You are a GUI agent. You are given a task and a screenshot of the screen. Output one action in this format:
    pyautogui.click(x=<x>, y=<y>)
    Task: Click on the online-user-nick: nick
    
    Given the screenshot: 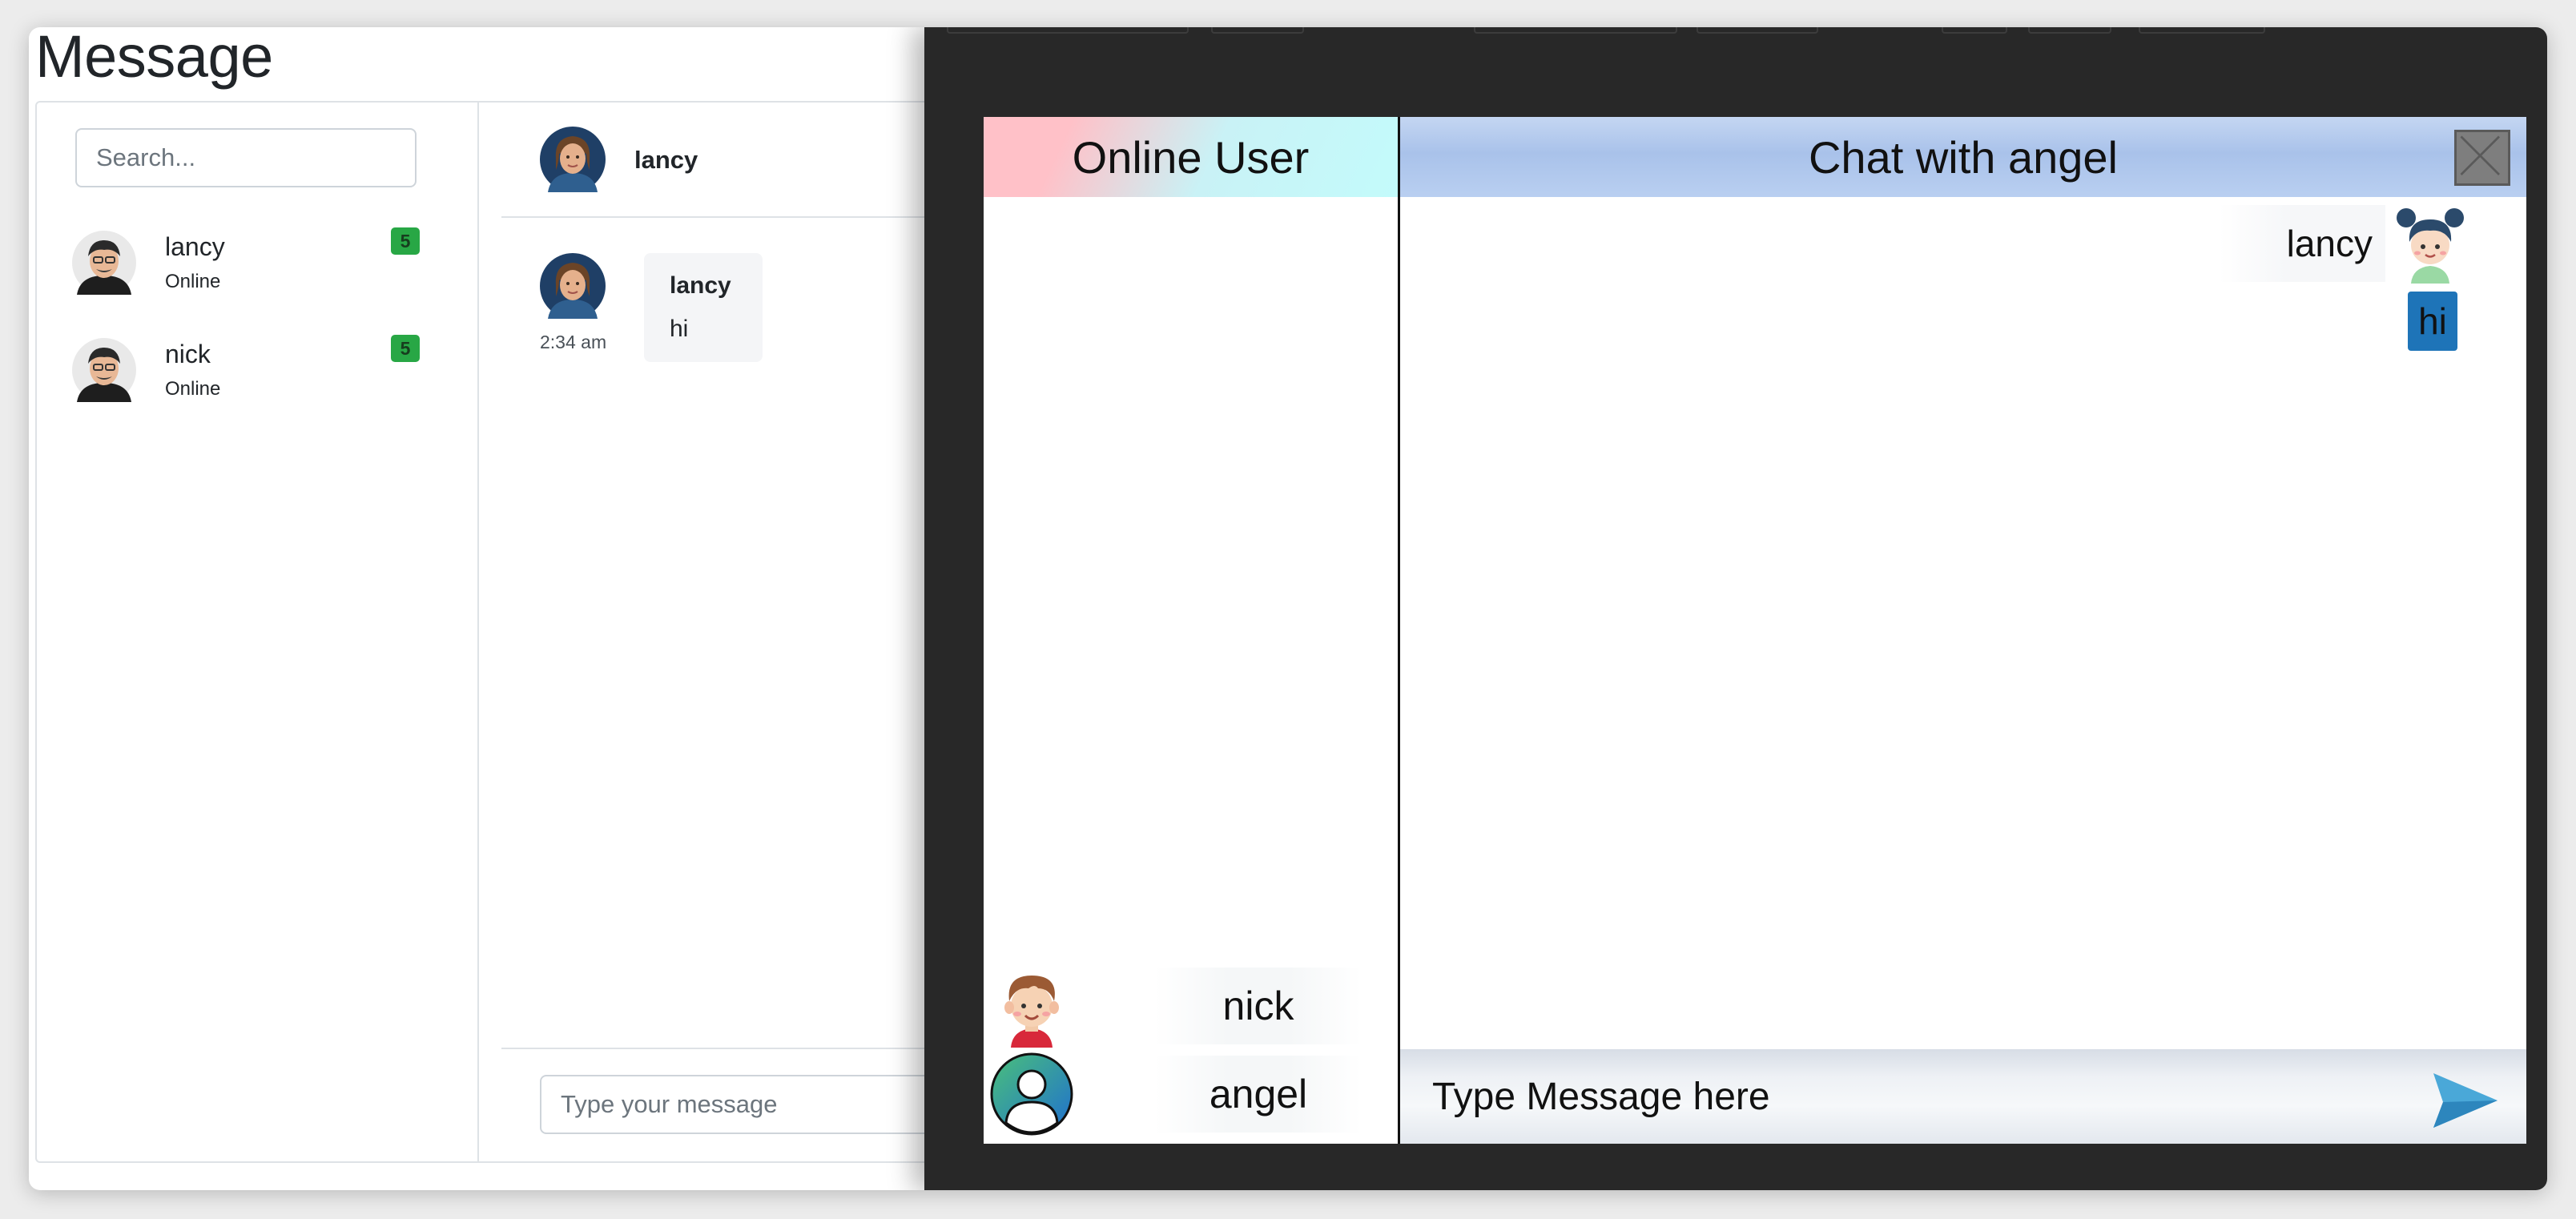 What is the action you would take?
    pyautogui.click(x=1192, y=1006)
    